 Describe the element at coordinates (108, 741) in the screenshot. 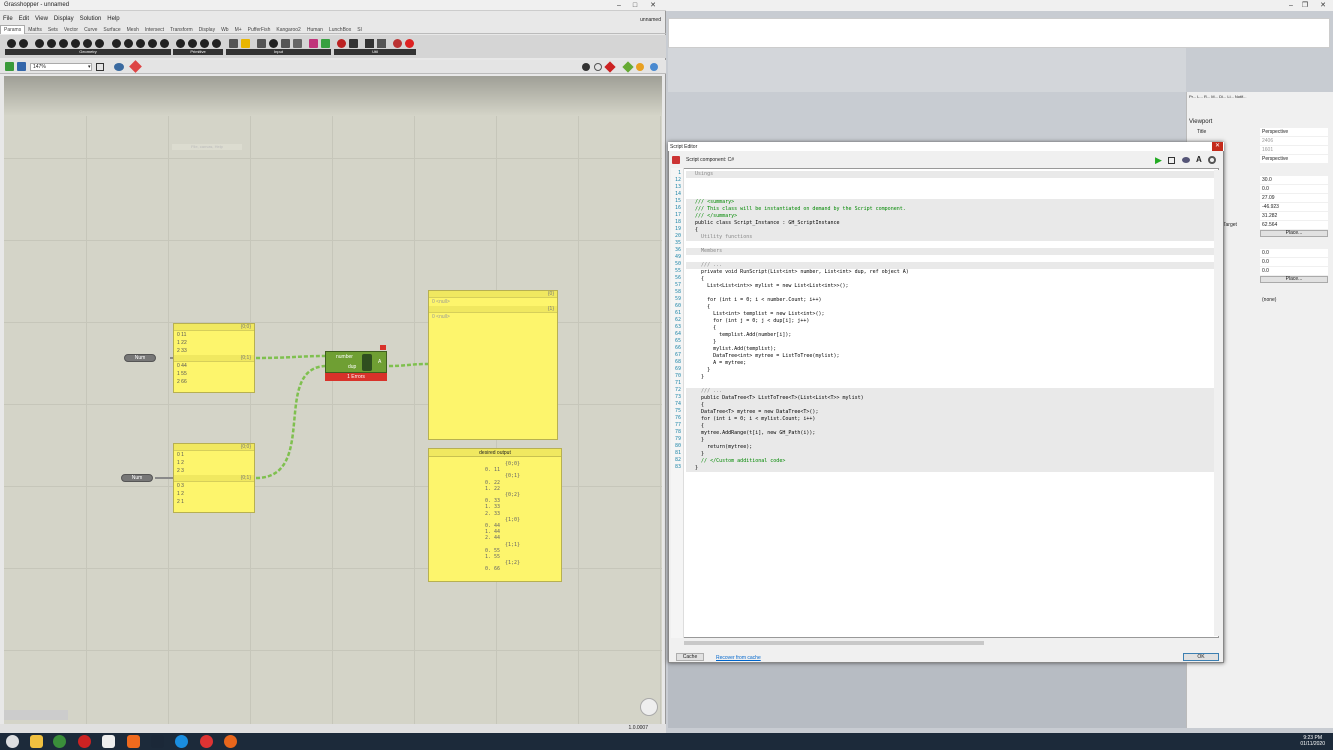

I see `rhino-icon` at that location.